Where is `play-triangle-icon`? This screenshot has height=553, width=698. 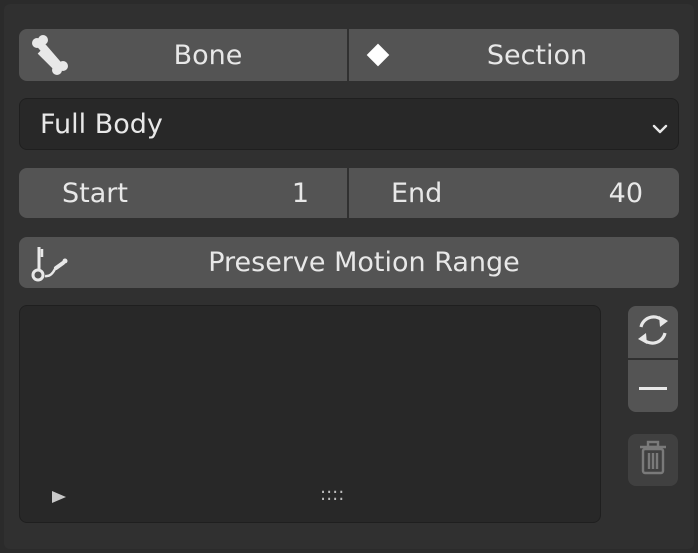 play-triangle-icon is located at coordinates (59, 499).